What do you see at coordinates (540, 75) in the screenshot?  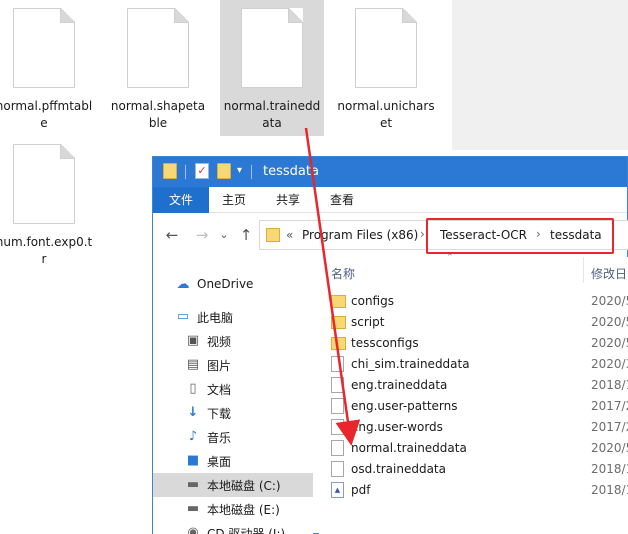 I see `desktop-background` at bounding box center [540, 75].